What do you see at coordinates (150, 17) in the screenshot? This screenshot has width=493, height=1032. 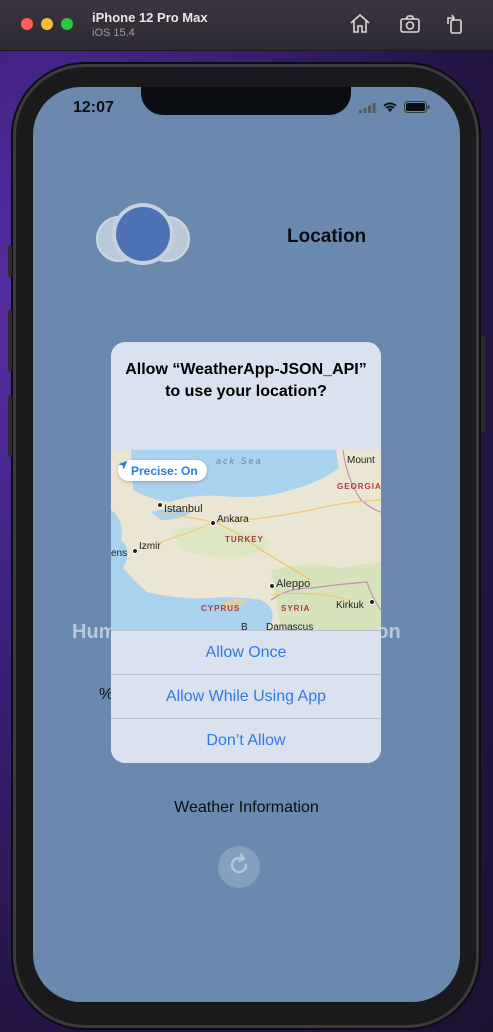 I see `device-name: iPhone 12 Pro Max` at bounding box center [150, 17].